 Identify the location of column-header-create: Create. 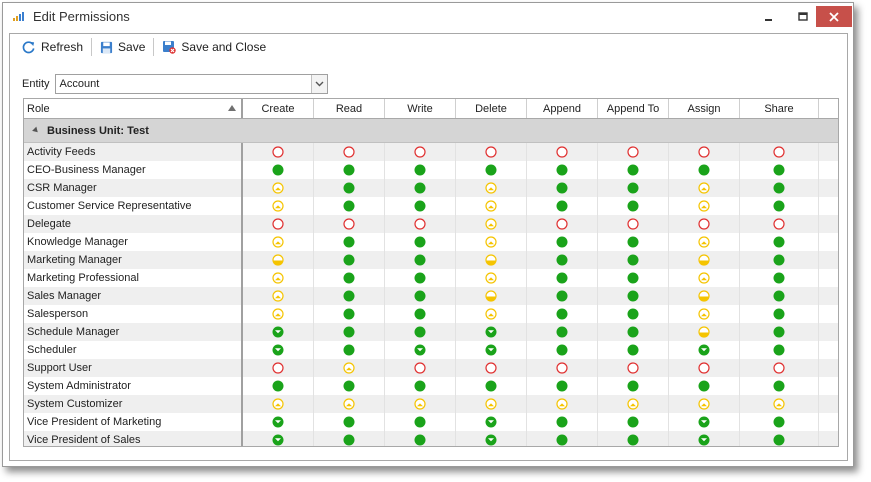
(278, 108).